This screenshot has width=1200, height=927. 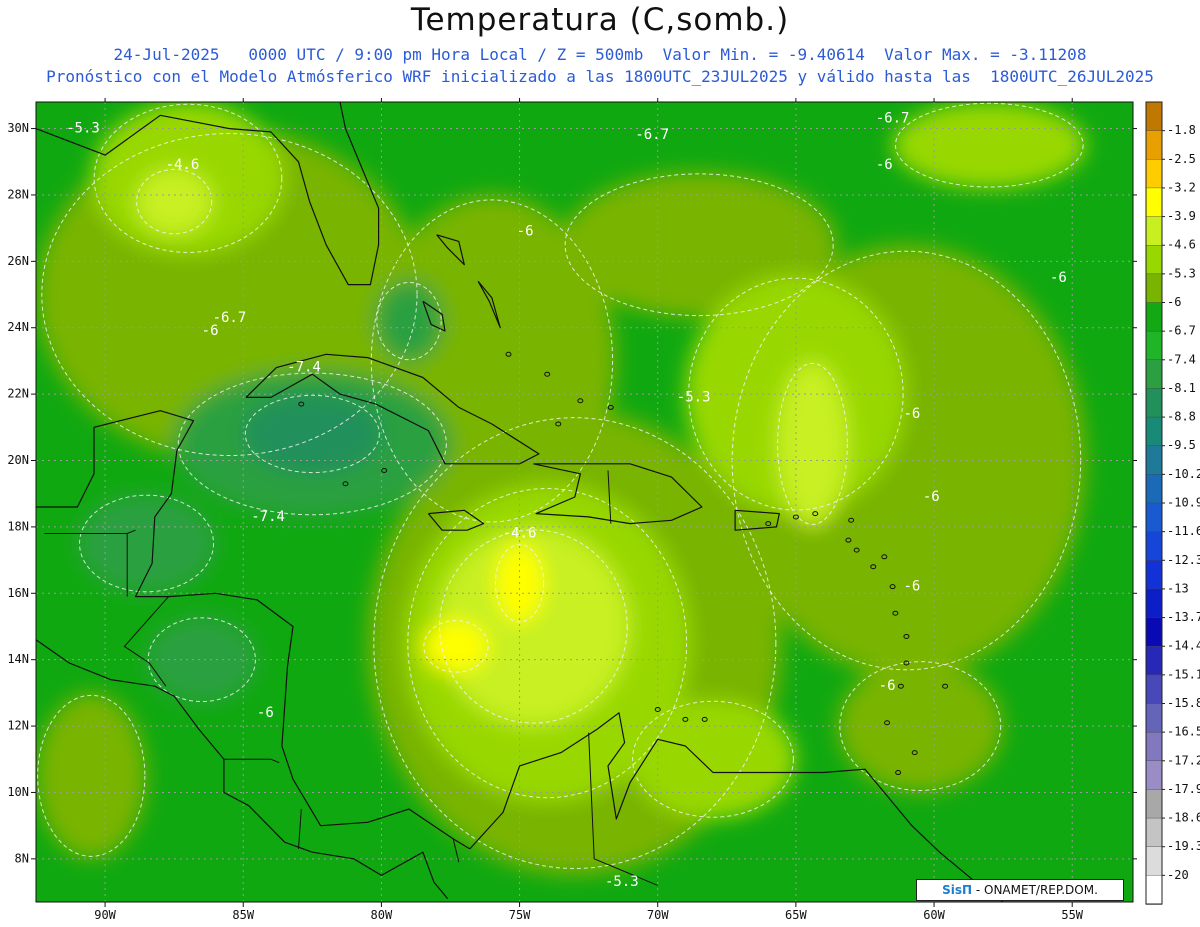 What do you see at coordinates (1183, 503) in the screenshot?
I see `colorbar-label: -10.9` at bounding box center [1183, 503].